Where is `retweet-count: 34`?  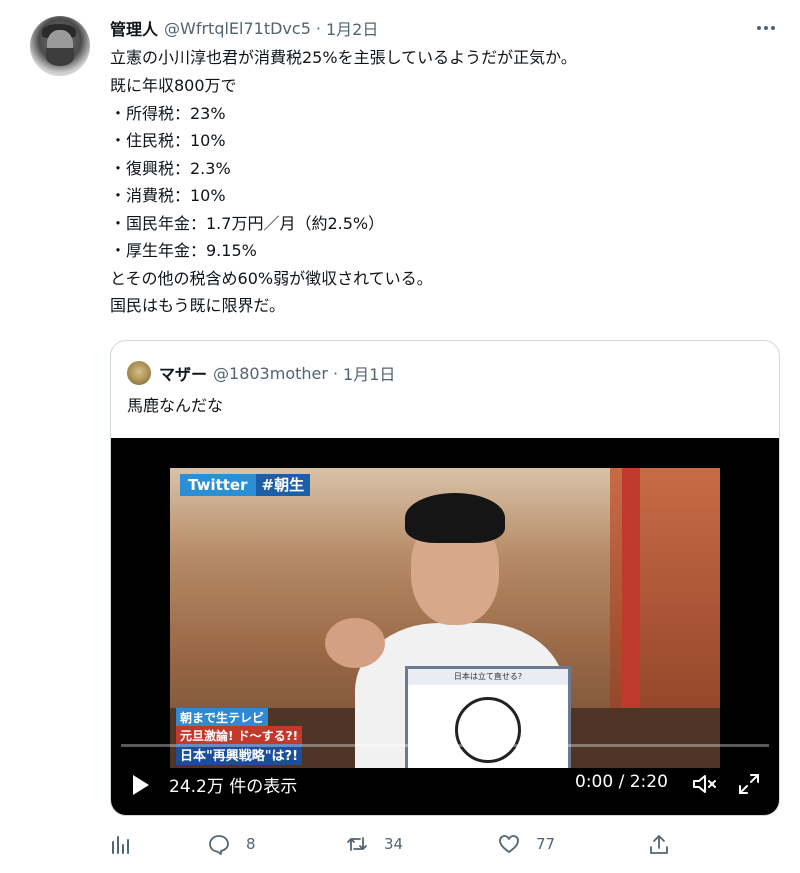 retweet-count: 34 is located at coordinates (394, 844).